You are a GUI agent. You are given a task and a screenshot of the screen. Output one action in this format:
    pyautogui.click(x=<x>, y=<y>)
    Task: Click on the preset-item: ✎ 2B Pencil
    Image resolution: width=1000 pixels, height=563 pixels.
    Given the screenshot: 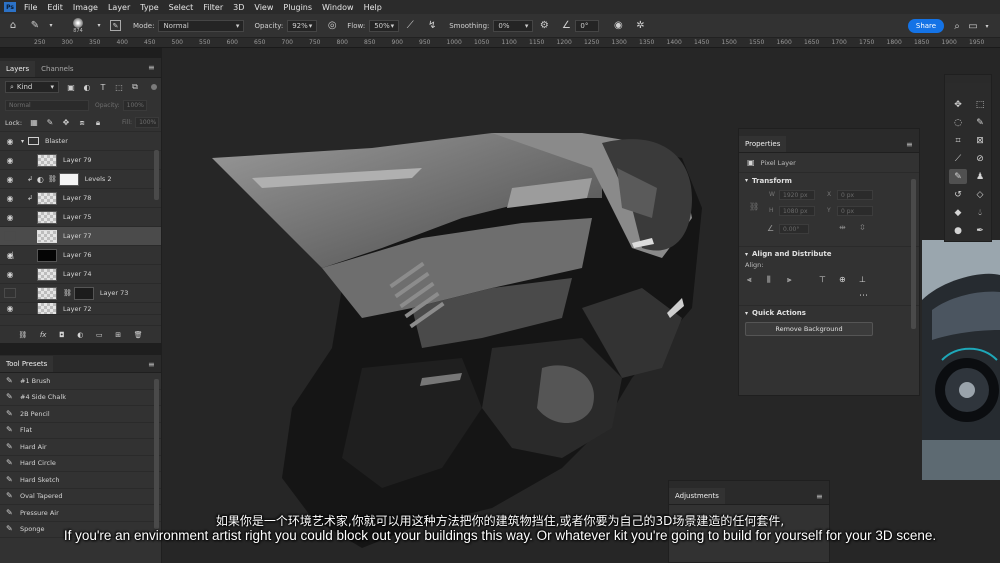 What is the action you would take?
    pyautogui.click(x=80, y=414)
    